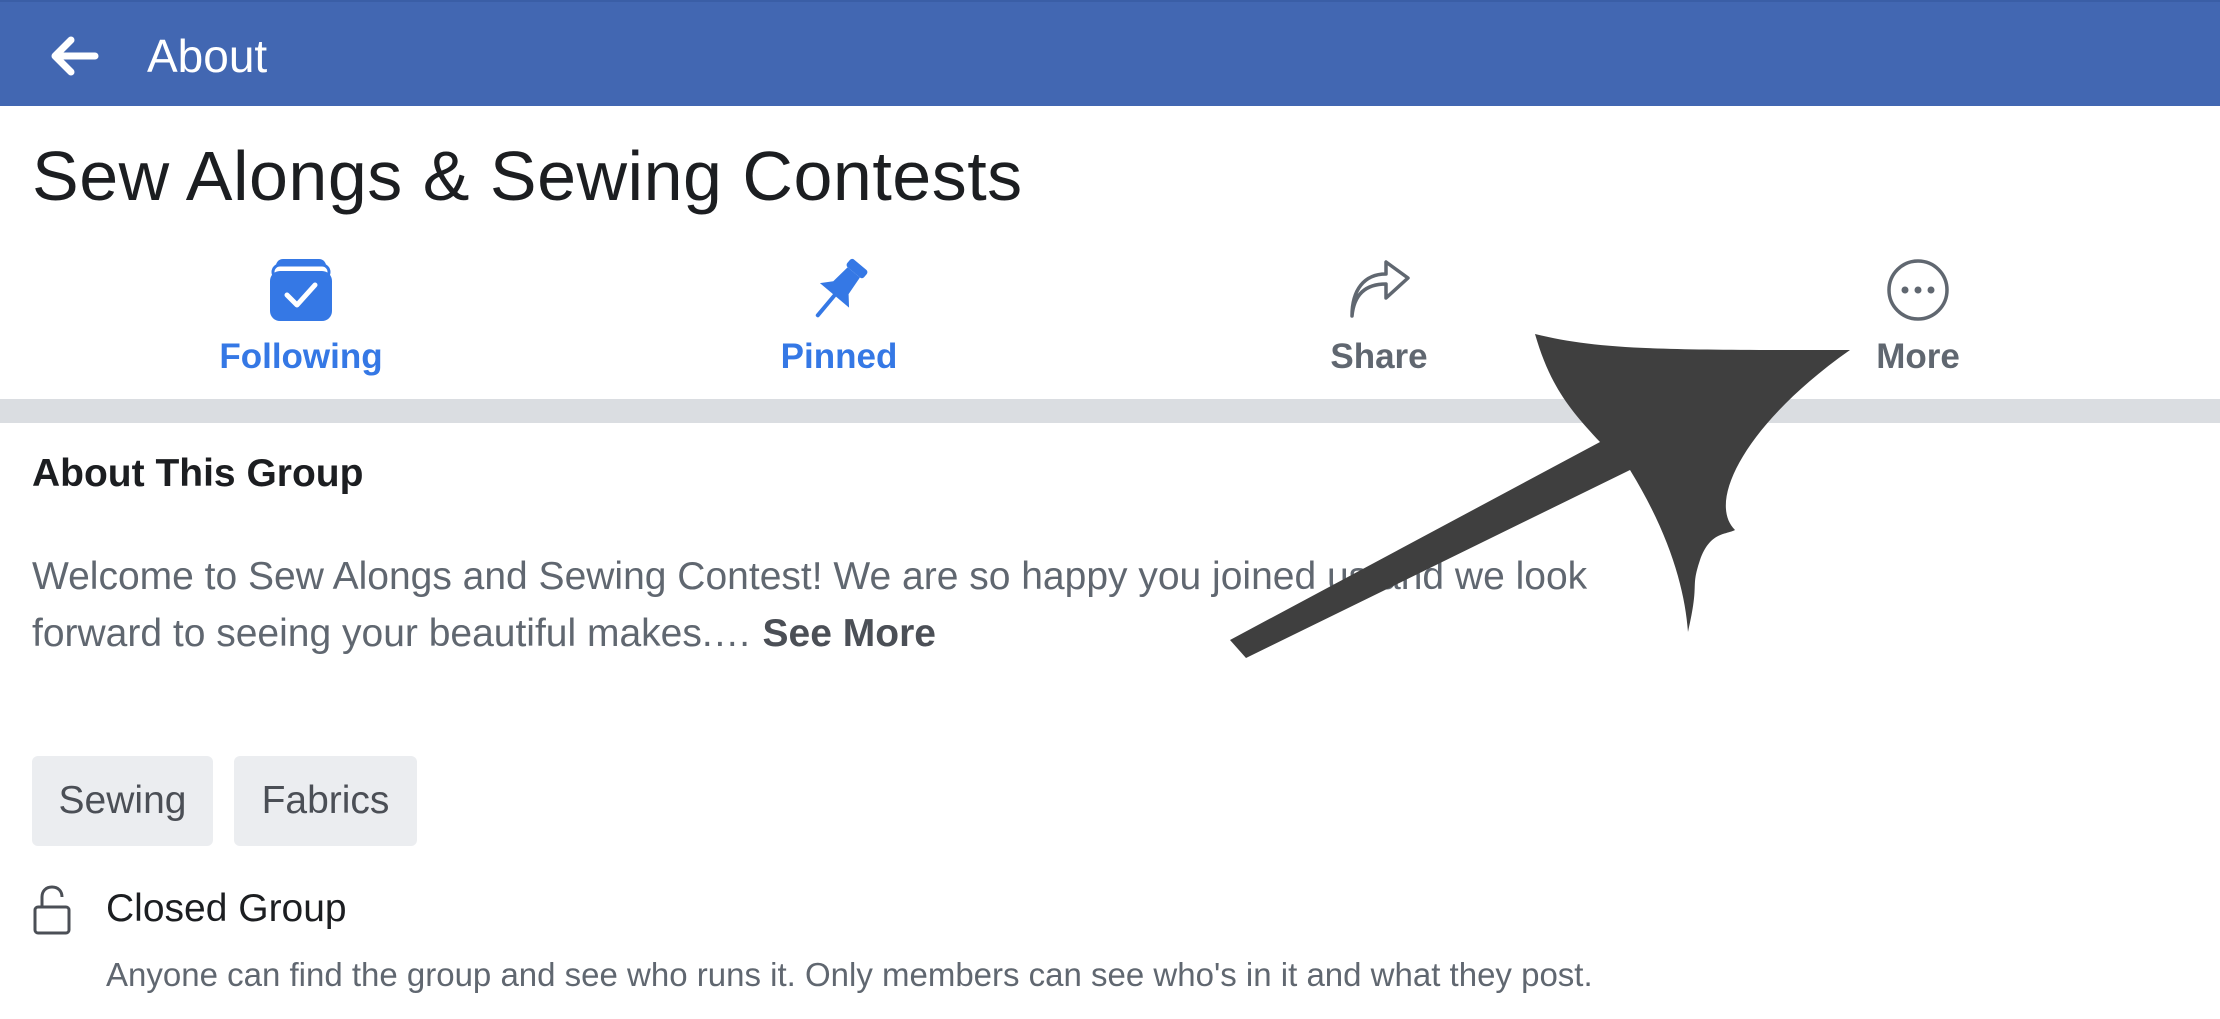  What do you see at coordinates (1918, 290) in the screenshot?
I see `more-dots-icon` at bounding box center [1918, 290].